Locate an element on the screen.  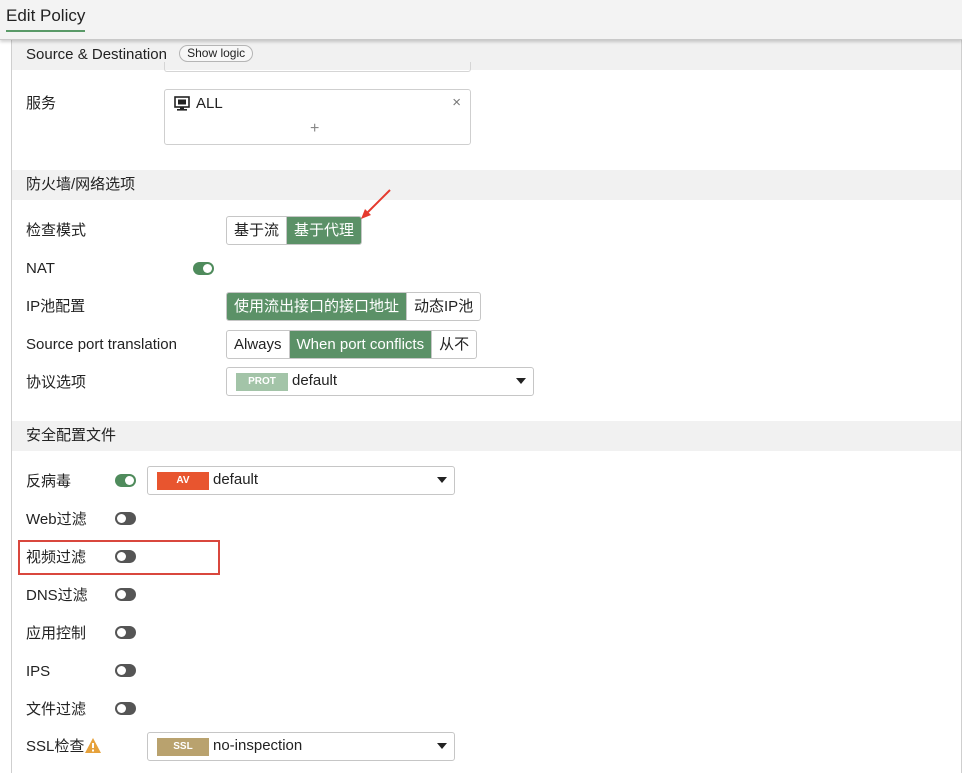
protocol-options-value: default is located at coordinates (315, 380).